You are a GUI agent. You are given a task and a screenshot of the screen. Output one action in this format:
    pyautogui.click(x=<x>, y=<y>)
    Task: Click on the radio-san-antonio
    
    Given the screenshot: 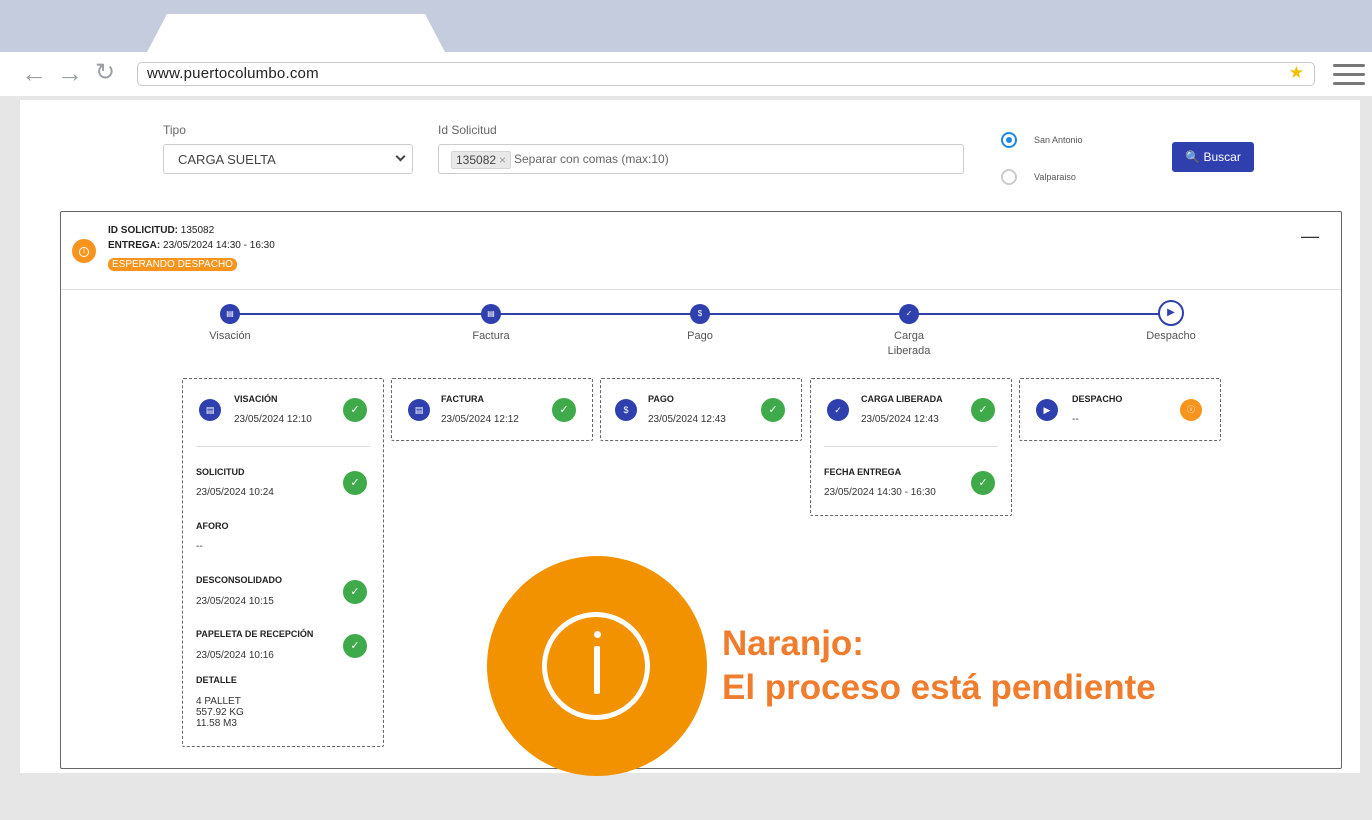 What is the action you would take?
    pyautogui.click(x=1009, y=140)
    